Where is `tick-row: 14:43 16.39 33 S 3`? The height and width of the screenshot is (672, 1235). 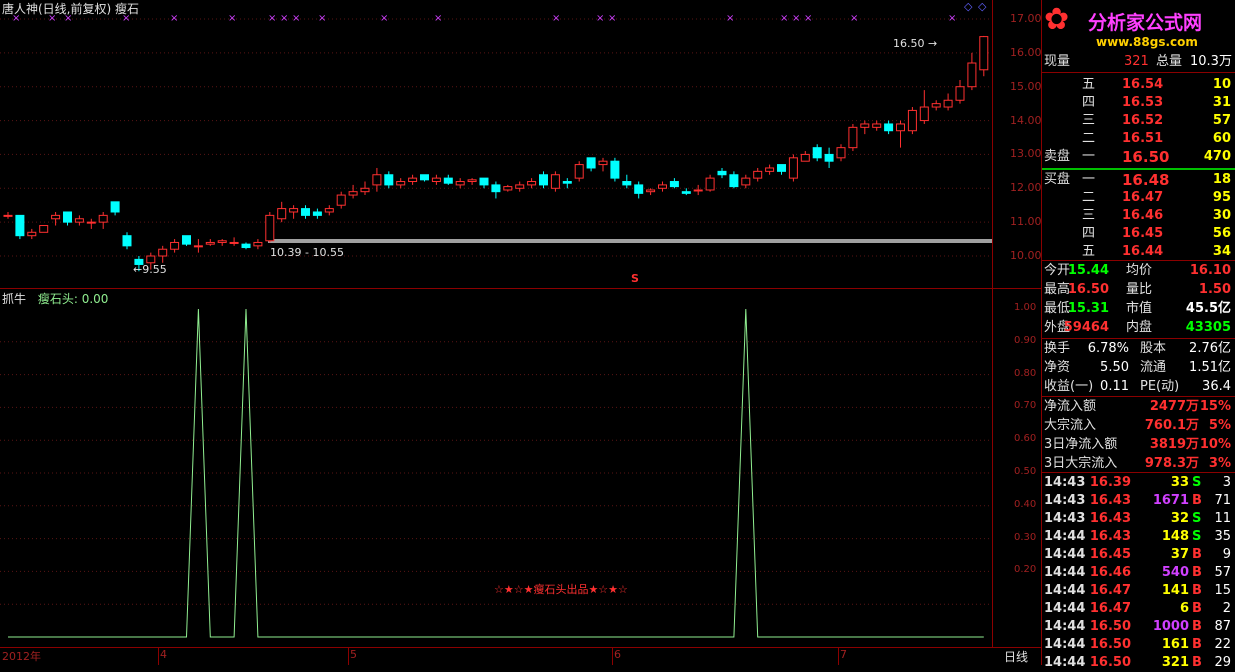
tick-row: 14:43 16.39 33 S 3 is located at coordinates (1137, 482).